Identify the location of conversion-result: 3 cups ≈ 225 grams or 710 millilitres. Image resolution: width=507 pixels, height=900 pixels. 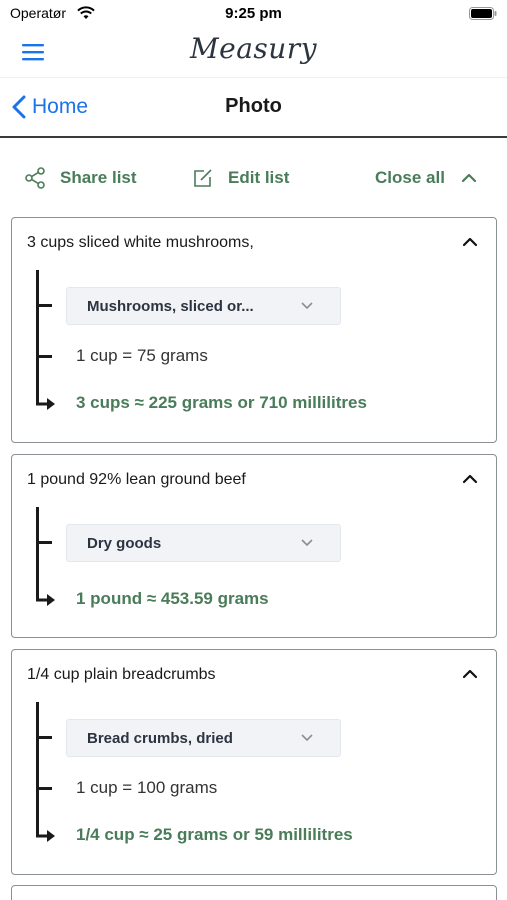
(221, 402).